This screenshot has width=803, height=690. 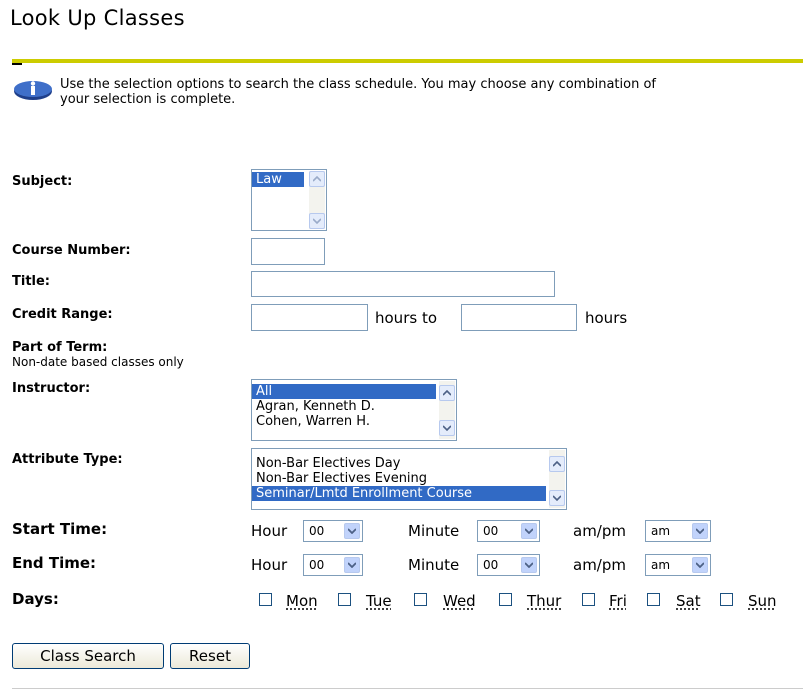 I want to click on start-hour-value: 00, so click(x=317, y=531).